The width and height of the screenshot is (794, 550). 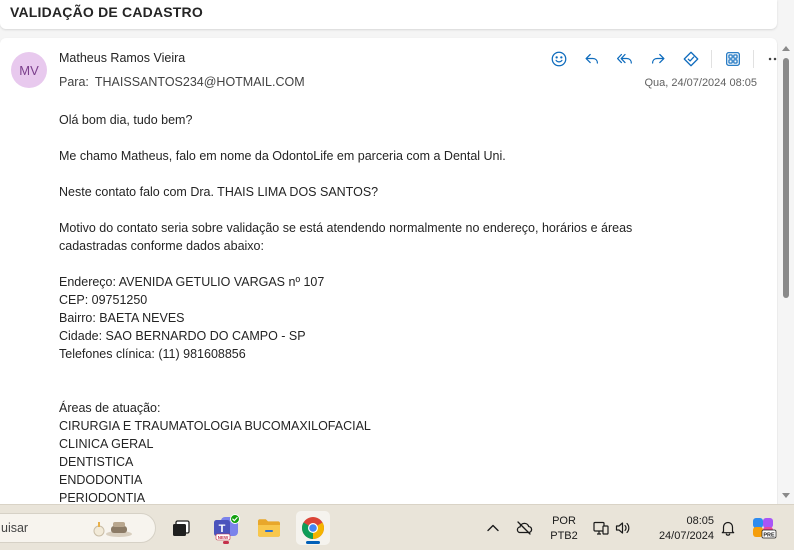 What do you see at coordinates (388, 14) in the screenshot?
I see `subject-bar: VALIDAÇÃO DE CADASTRO` at bounding box center [388, 14].